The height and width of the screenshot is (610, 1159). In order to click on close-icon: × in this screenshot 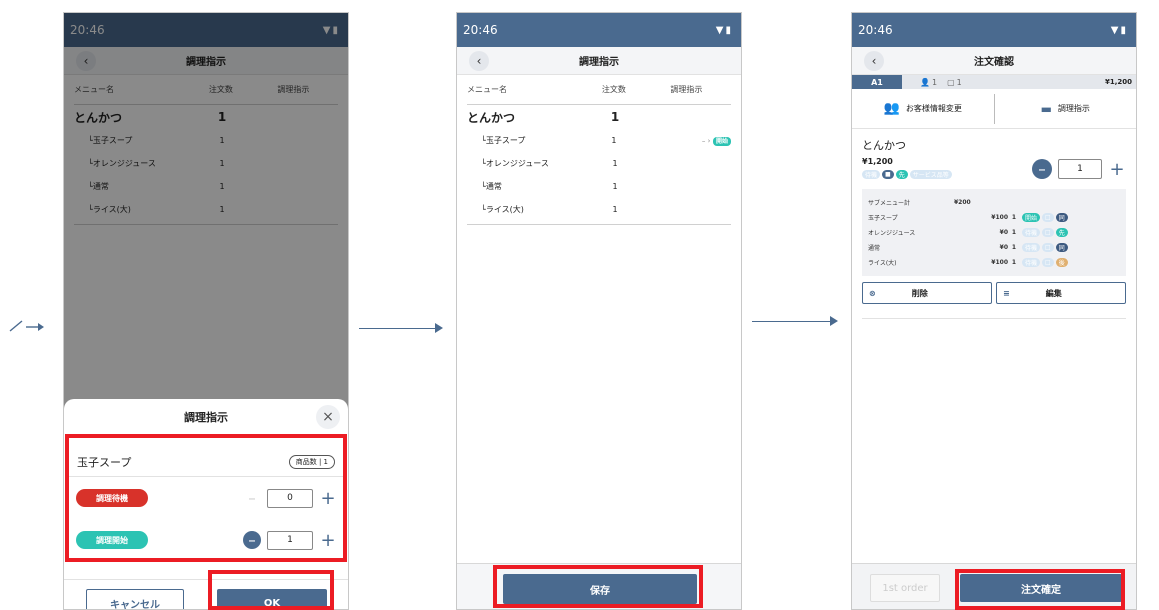, I will do `click(328, 417)`.